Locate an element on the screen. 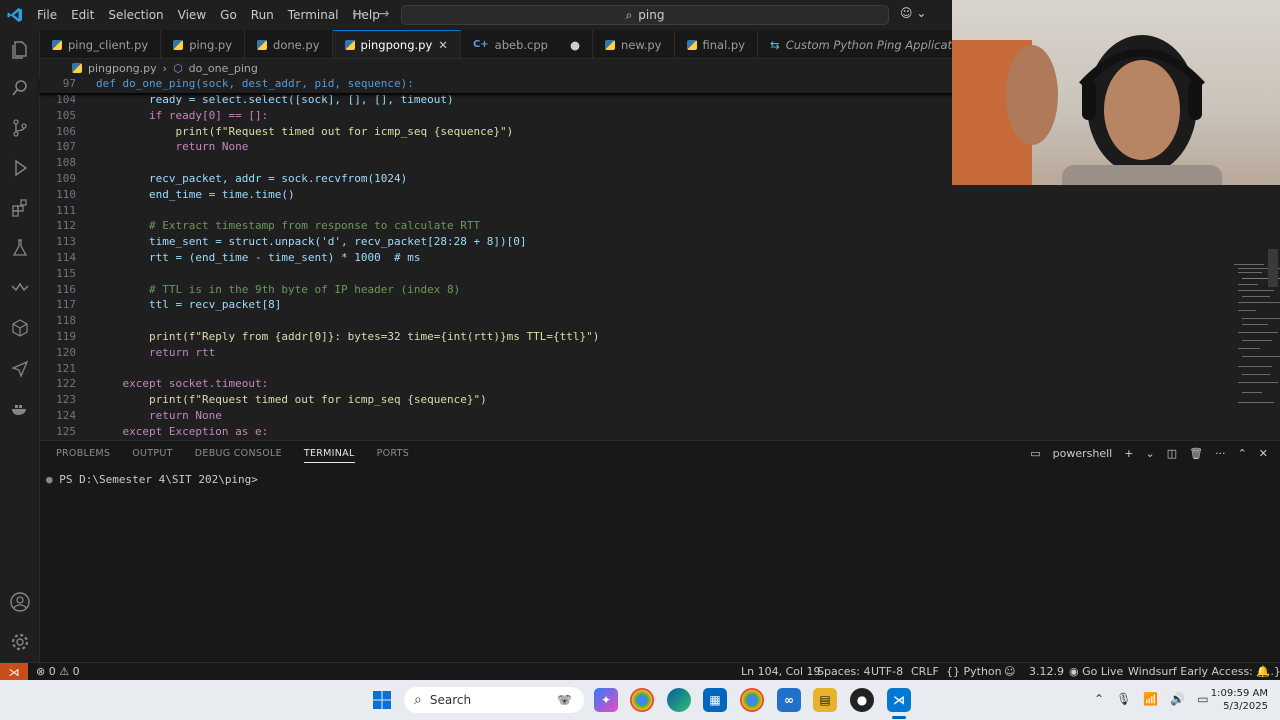 Image resolution: width=1280 pixels, height=720 pixels. tab-new: new.py is located at coordinates (634, 44).